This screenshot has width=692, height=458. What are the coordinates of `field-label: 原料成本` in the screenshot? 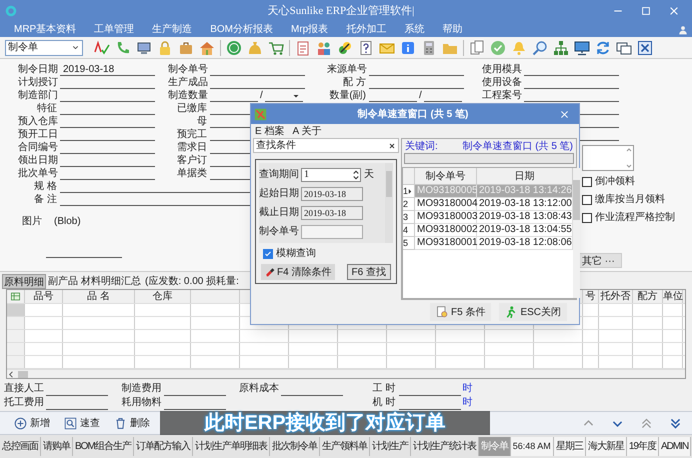 It's located at (259, 389).